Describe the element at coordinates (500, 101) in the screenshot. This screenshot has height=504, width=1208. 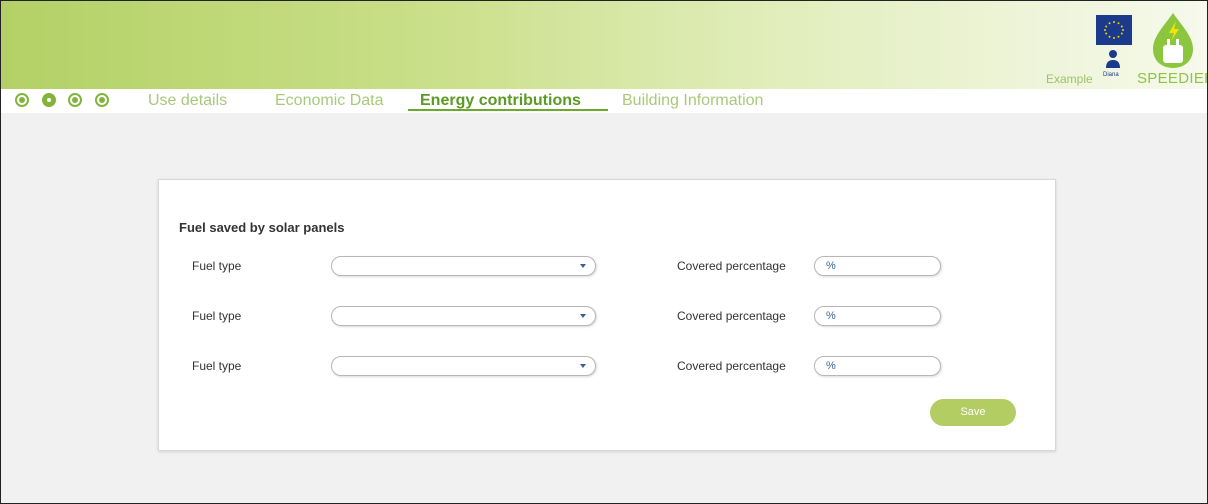
I see `tab-energy-contributions: Energy contributions` at that location.